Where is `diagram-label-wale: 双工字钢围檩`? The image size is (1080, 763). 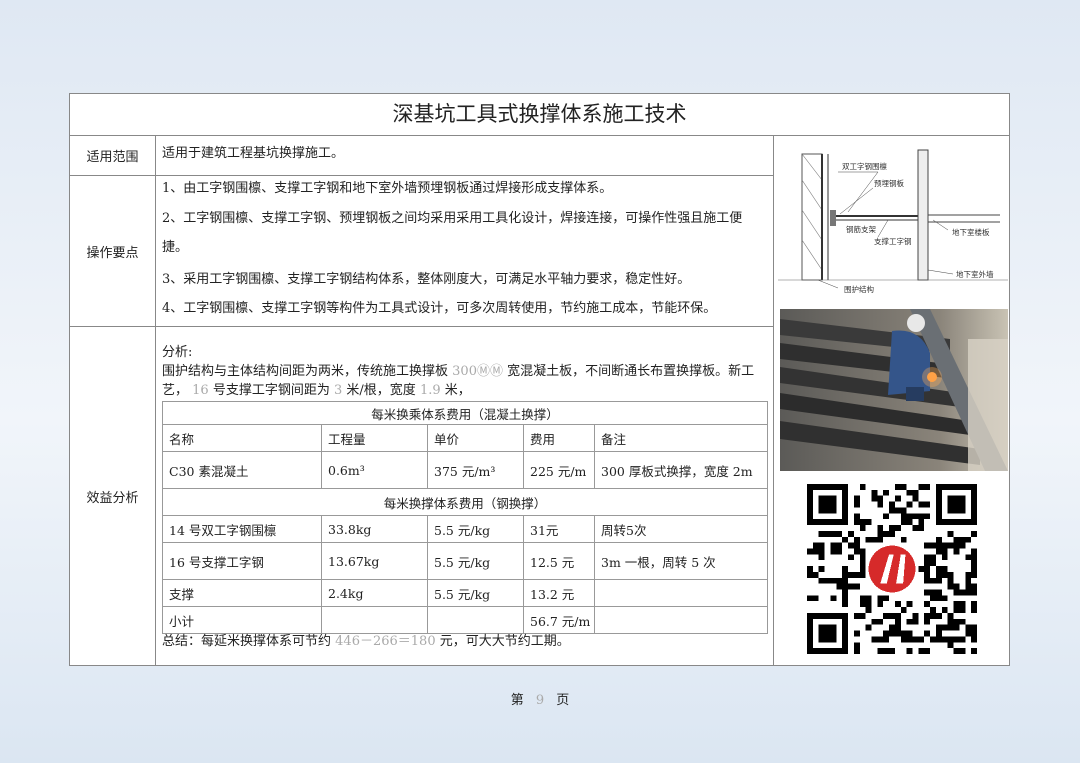 diagram-label-wale: 双工字钢围檩 is located at coordinates (864, 166).